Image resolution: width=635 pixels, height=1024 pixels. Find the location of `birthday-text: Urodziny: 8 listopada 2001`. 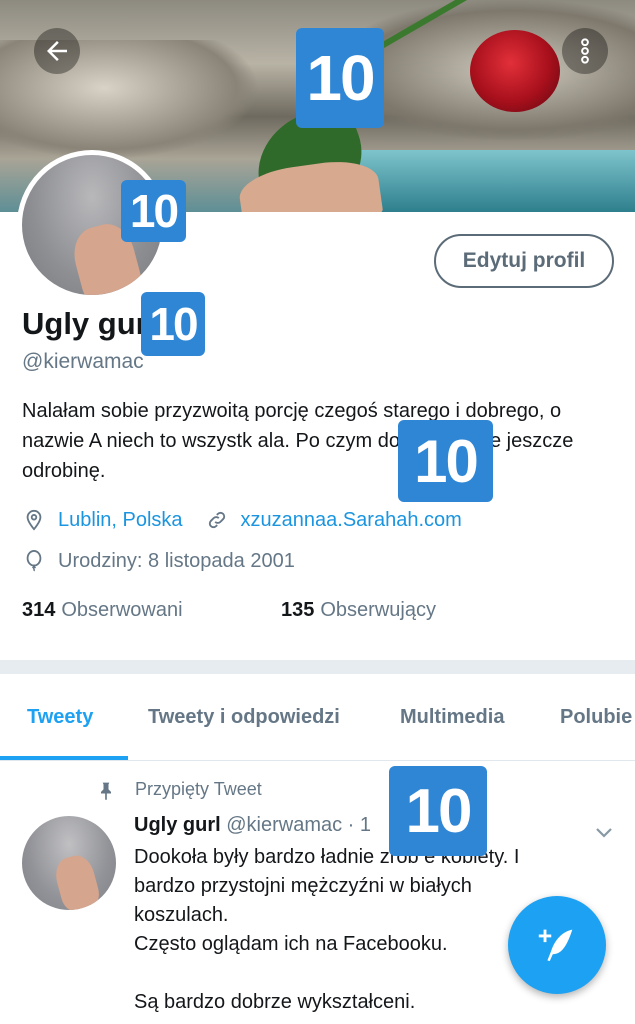

birthday-text: Urodziny: 8 listopada 2001 is located at coordinates (176, 560).